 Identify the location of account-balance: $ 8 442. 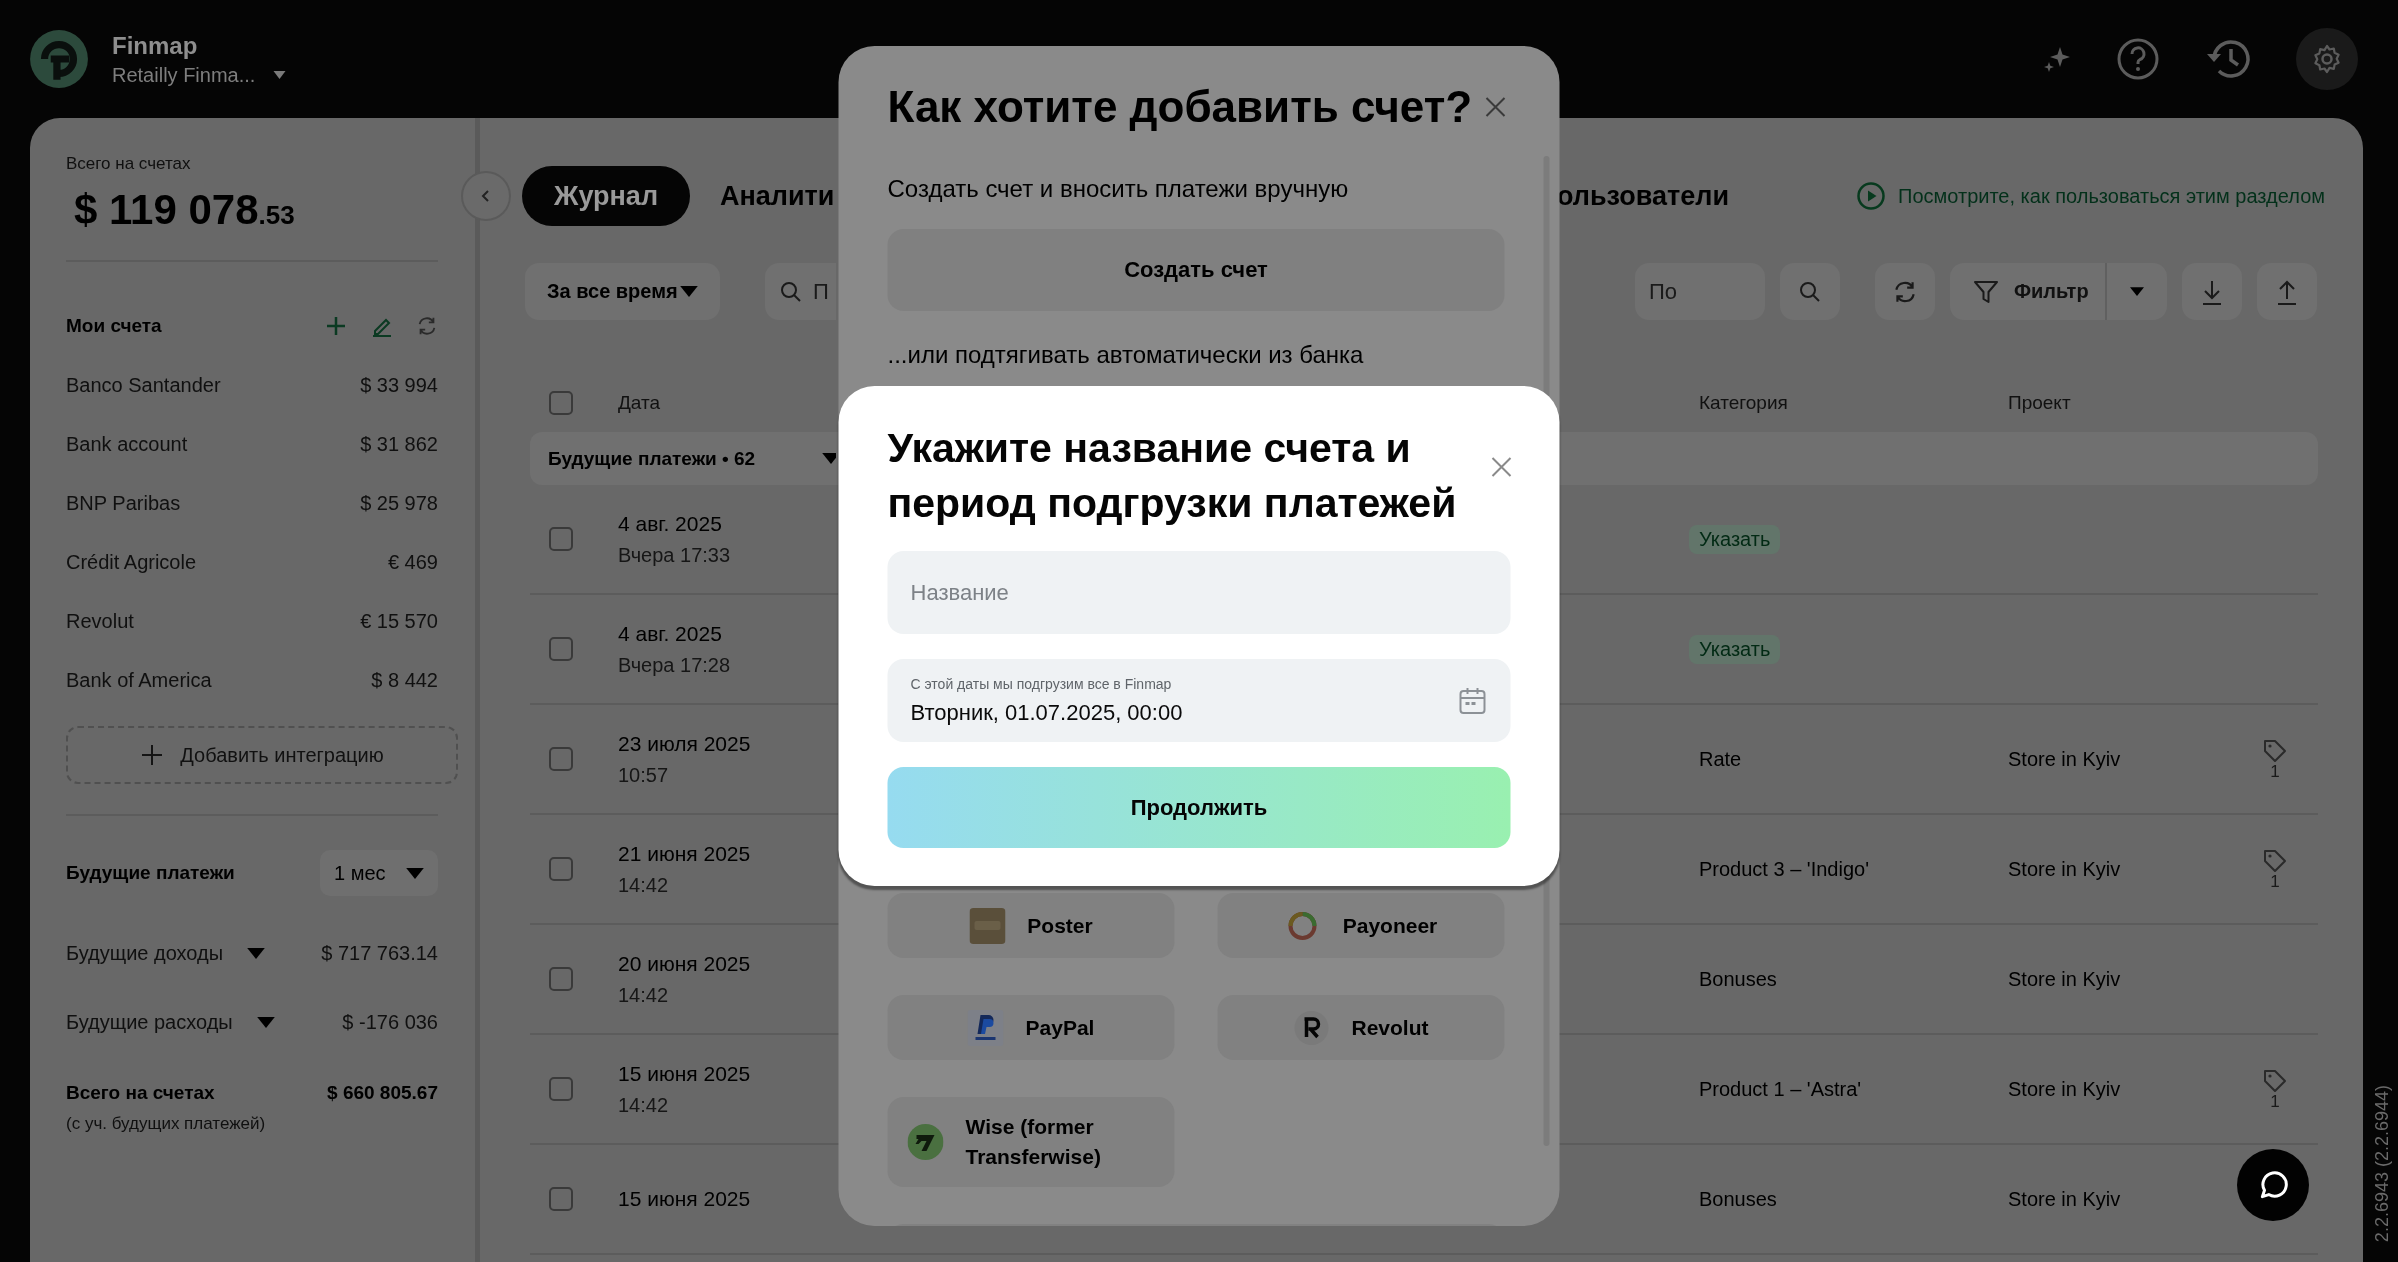
(404, 680).